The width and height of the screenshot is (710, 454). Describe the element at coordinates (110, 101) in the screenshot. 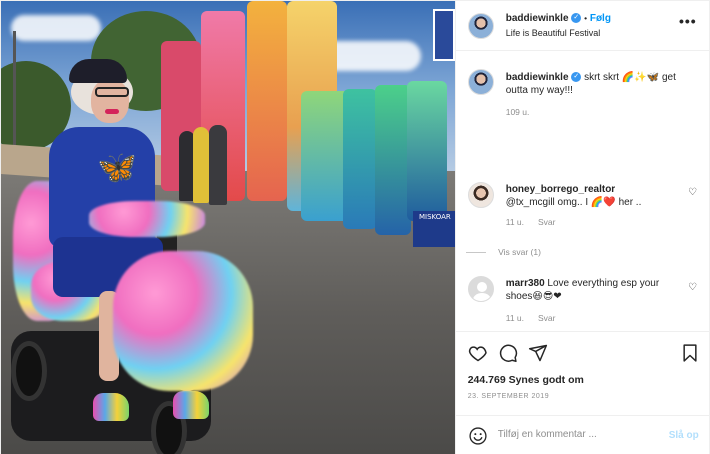

I see `photo-woman-face` at that location.